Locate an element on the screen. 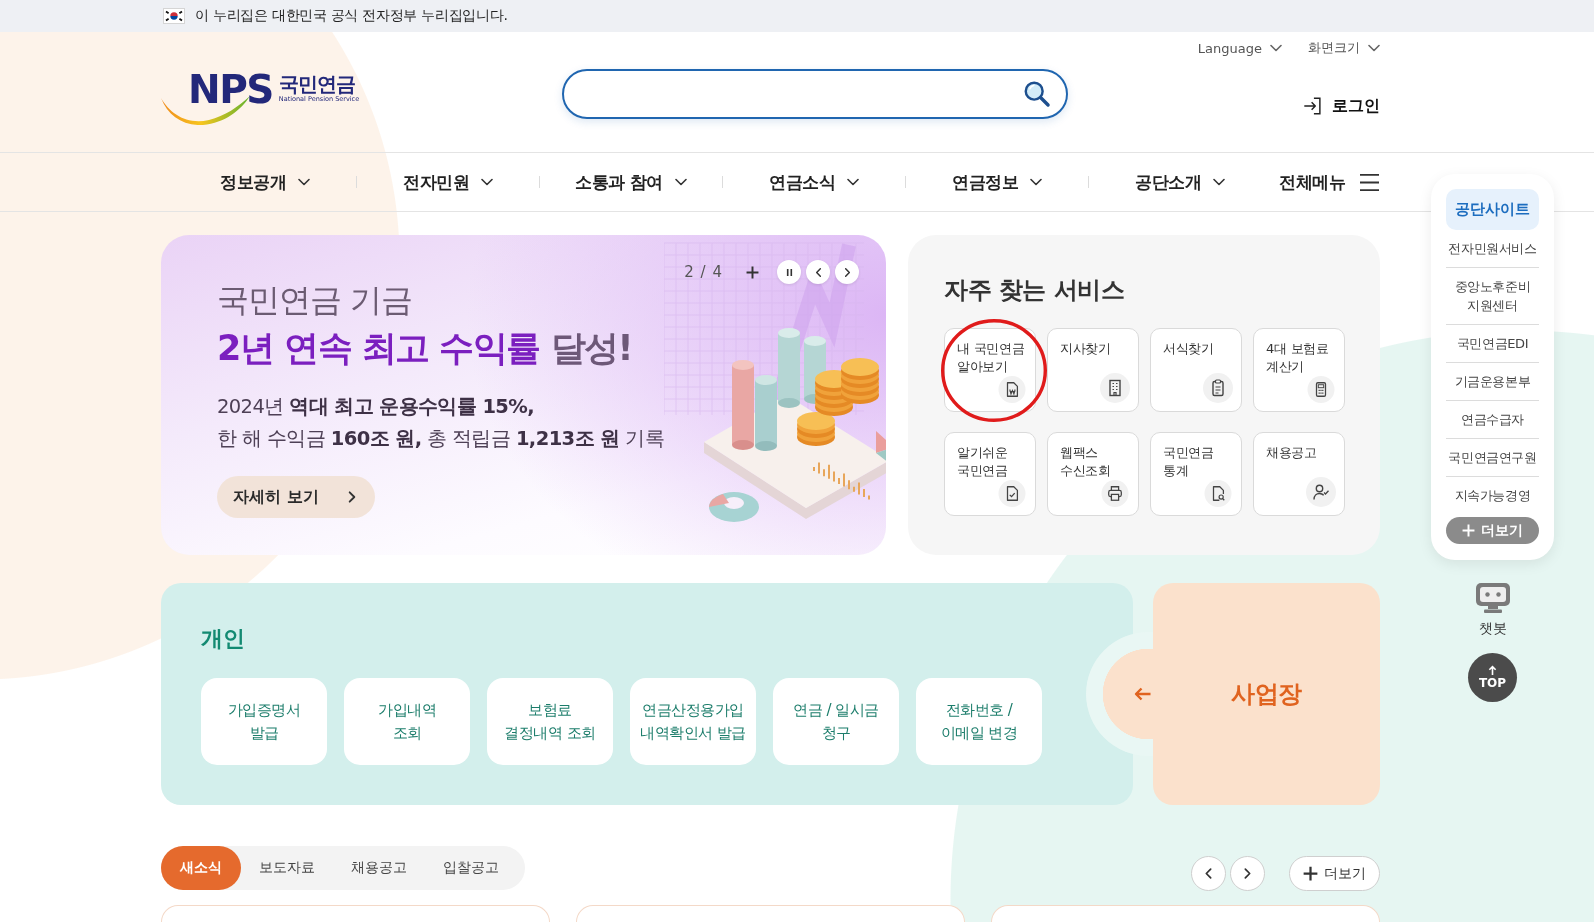 The image size is (1594, 922). document-check-icon is located at coordinates (1012, 493).